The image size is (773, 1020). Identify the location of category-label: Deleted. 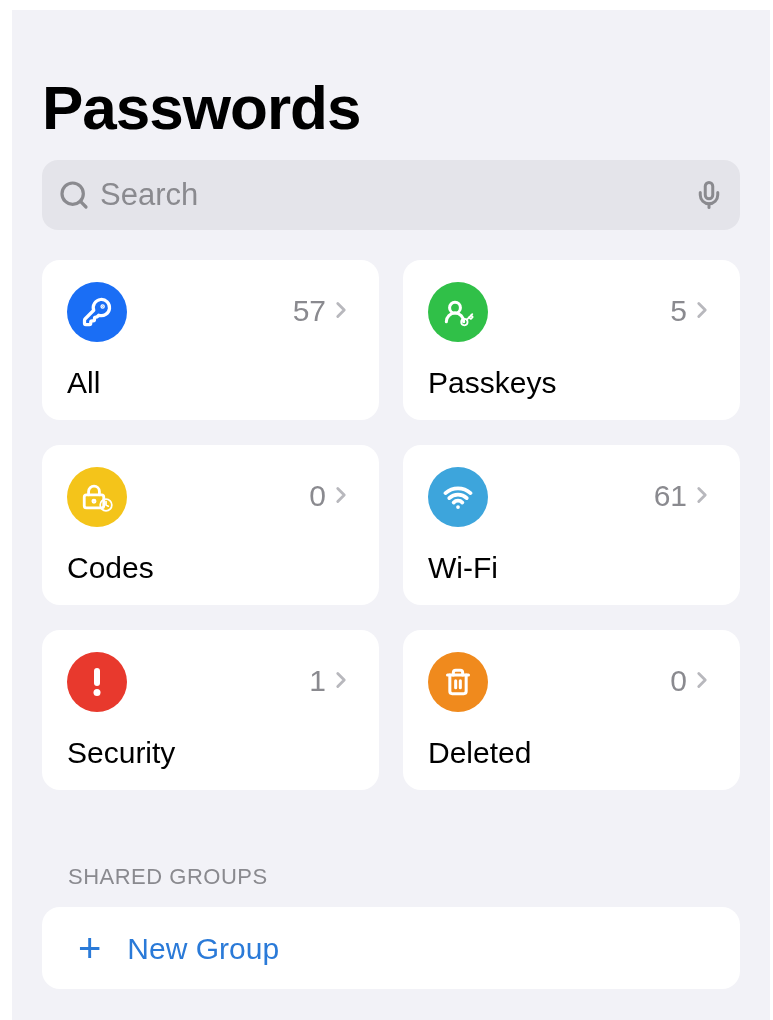
(480, 753).